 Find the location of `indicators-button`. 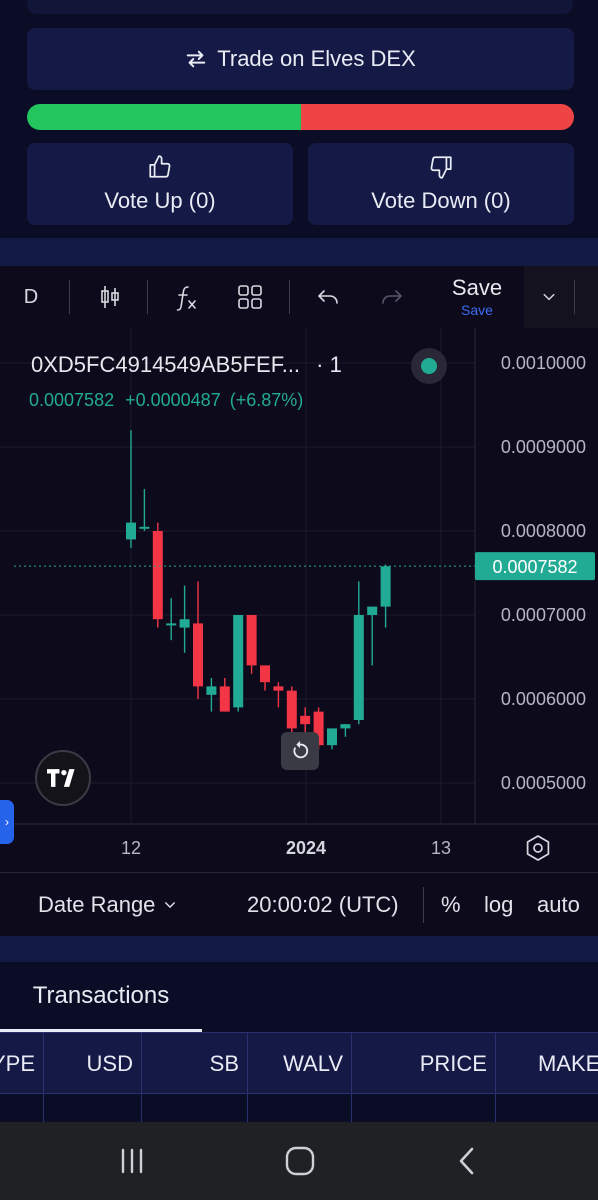

indicators-button is located at coordinates (186, 297).